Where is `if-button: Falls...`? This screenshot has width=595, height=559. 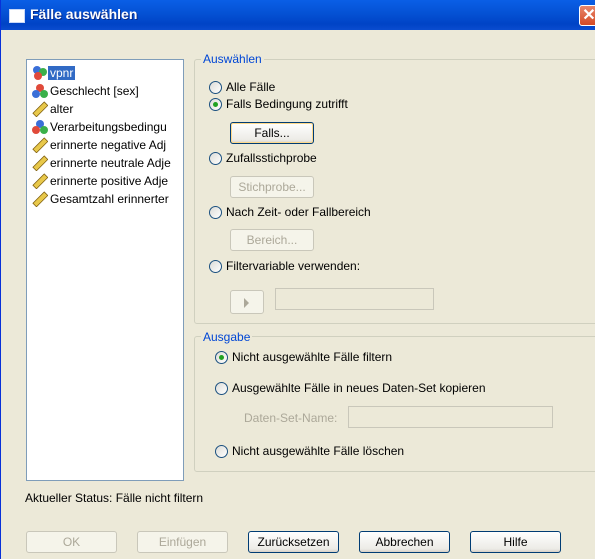
if-button: Falls... is located at coordinates (272, 133).